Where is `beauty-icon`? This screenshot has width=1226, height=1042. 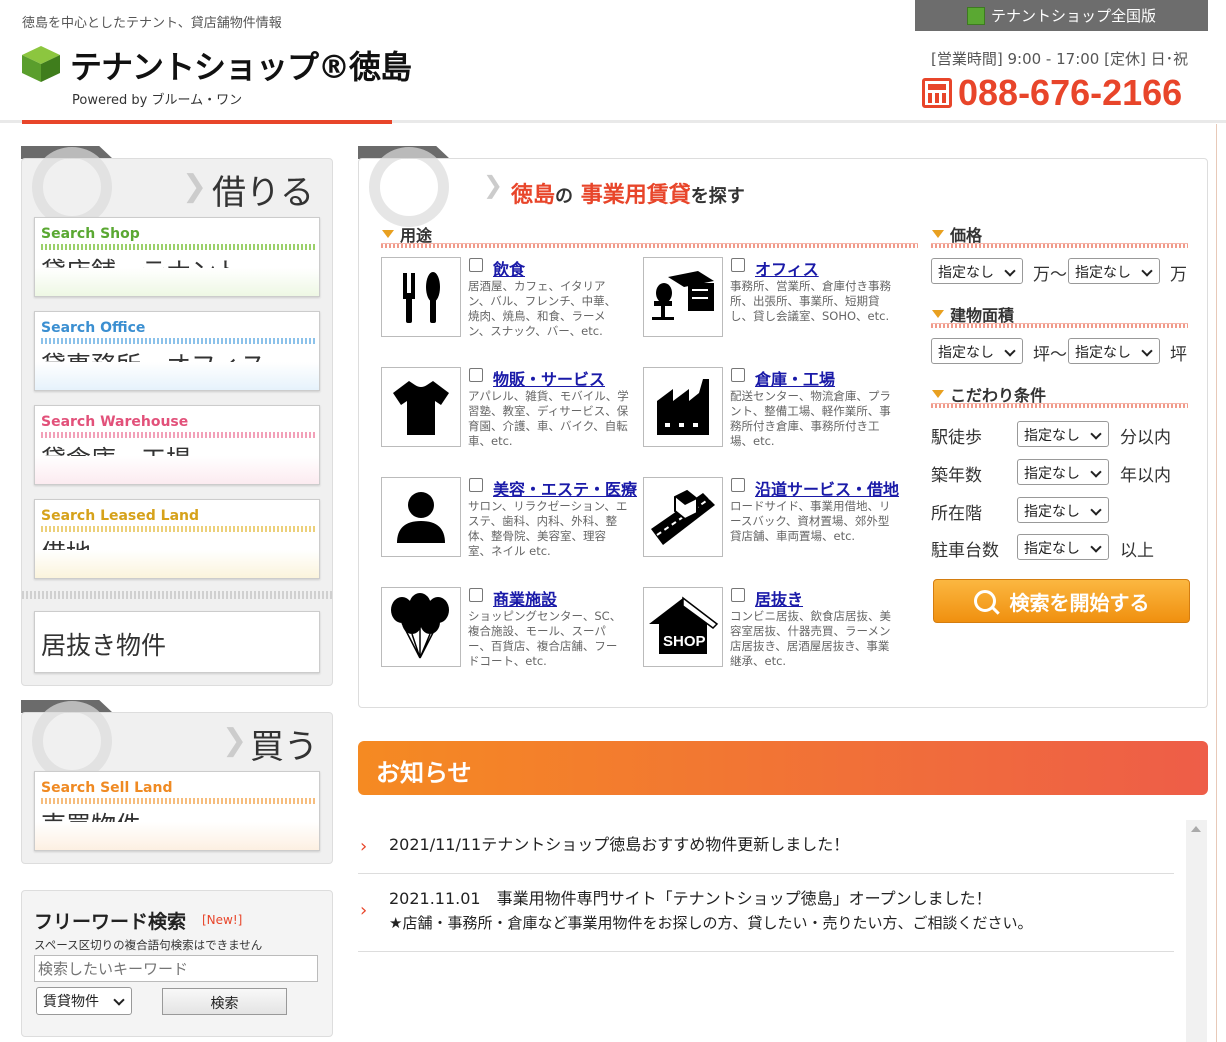
beauty-icon is located at coordinates (421, 517).